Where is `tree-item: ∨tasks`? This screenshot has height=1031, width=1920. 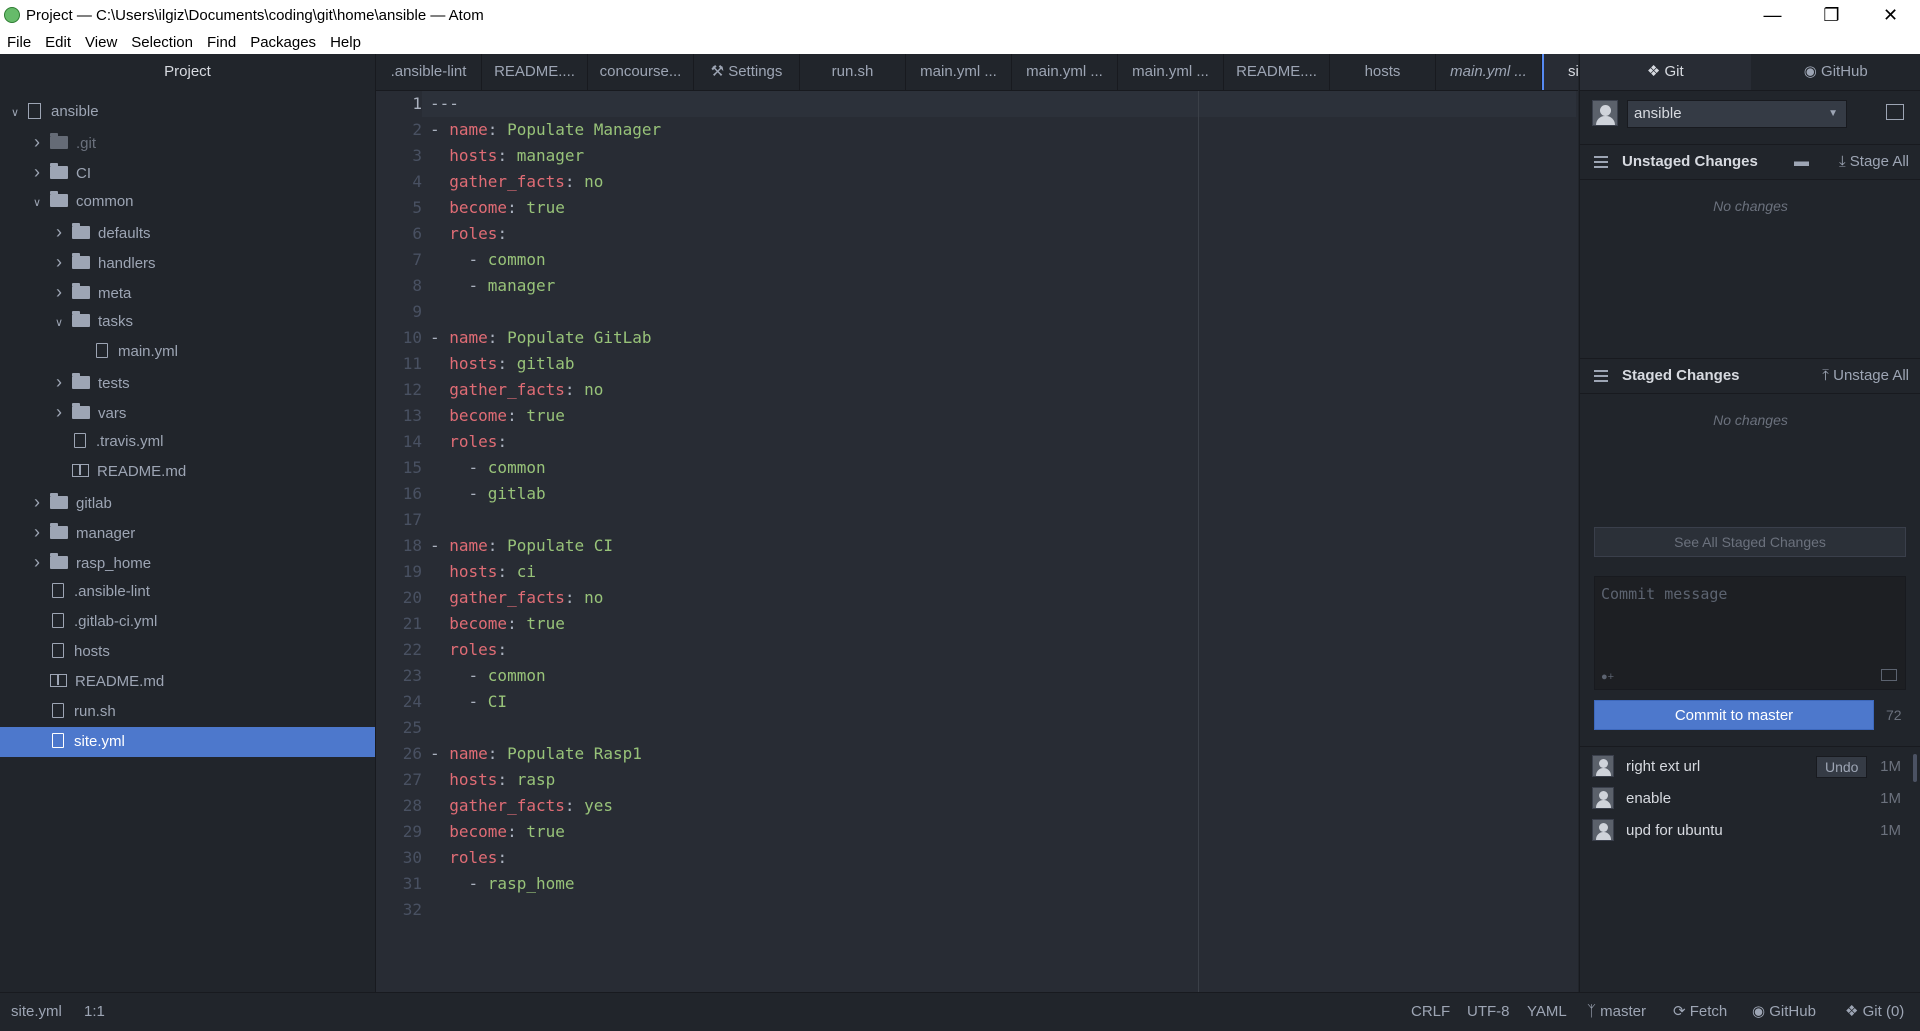
tree-item: ∨tasks is located at coordinates (187, 322).